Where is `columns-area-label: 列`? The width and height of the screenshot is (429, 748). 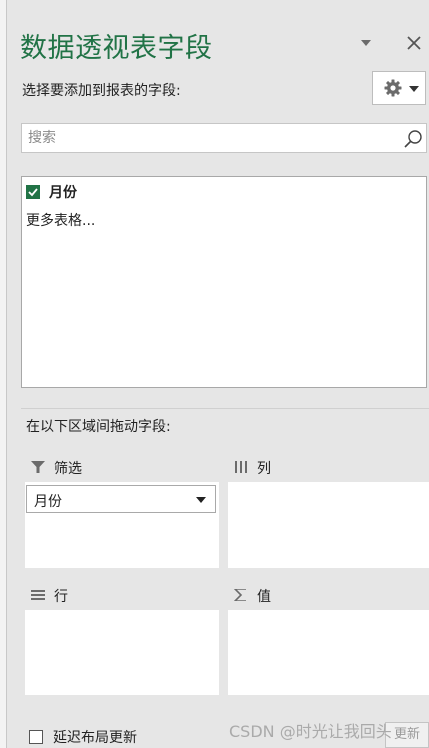 columns-area-label: 列 is located at coordinates (264, 469).